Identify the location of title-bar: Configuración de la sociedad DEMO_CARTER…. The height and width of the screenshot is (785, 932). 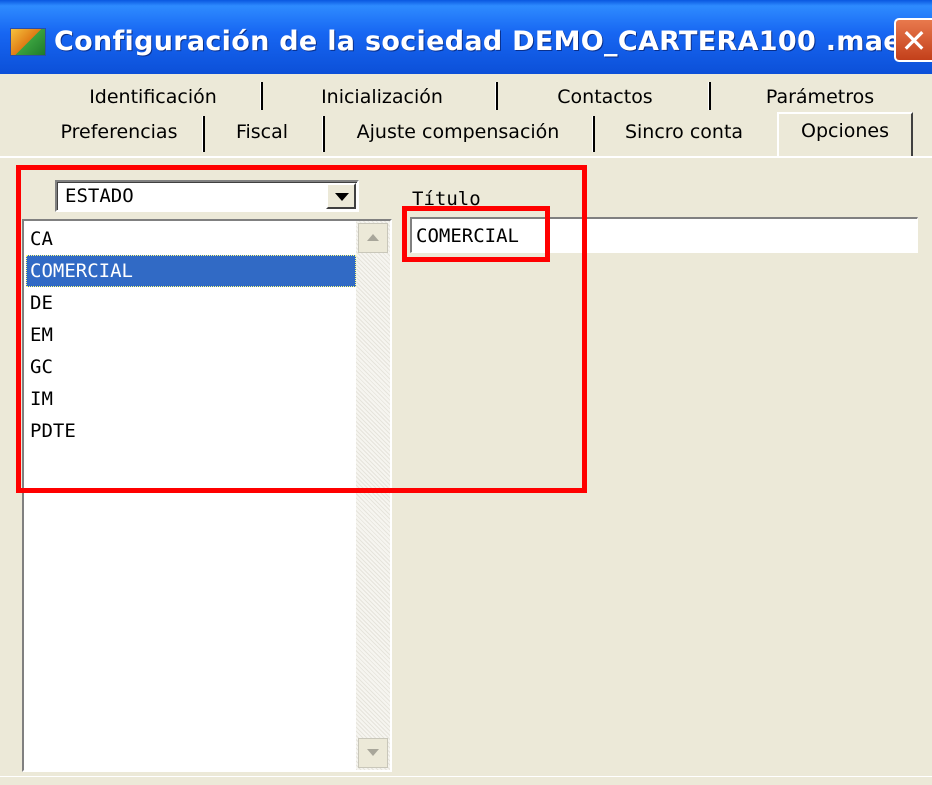
(466, 37).